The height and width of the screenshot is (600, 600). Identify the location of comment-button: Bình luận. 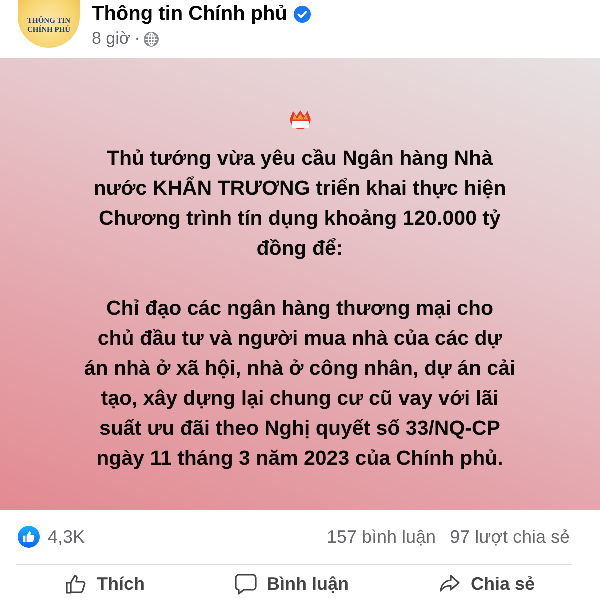
(291, 584).